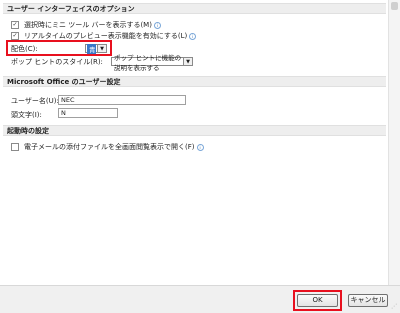  What do you see at coordinates (148, 62) in the screenshot?
I see `screentip-style-value: ポップ ヒントに機能の説明を表示する` at bounding box center [148, 62].